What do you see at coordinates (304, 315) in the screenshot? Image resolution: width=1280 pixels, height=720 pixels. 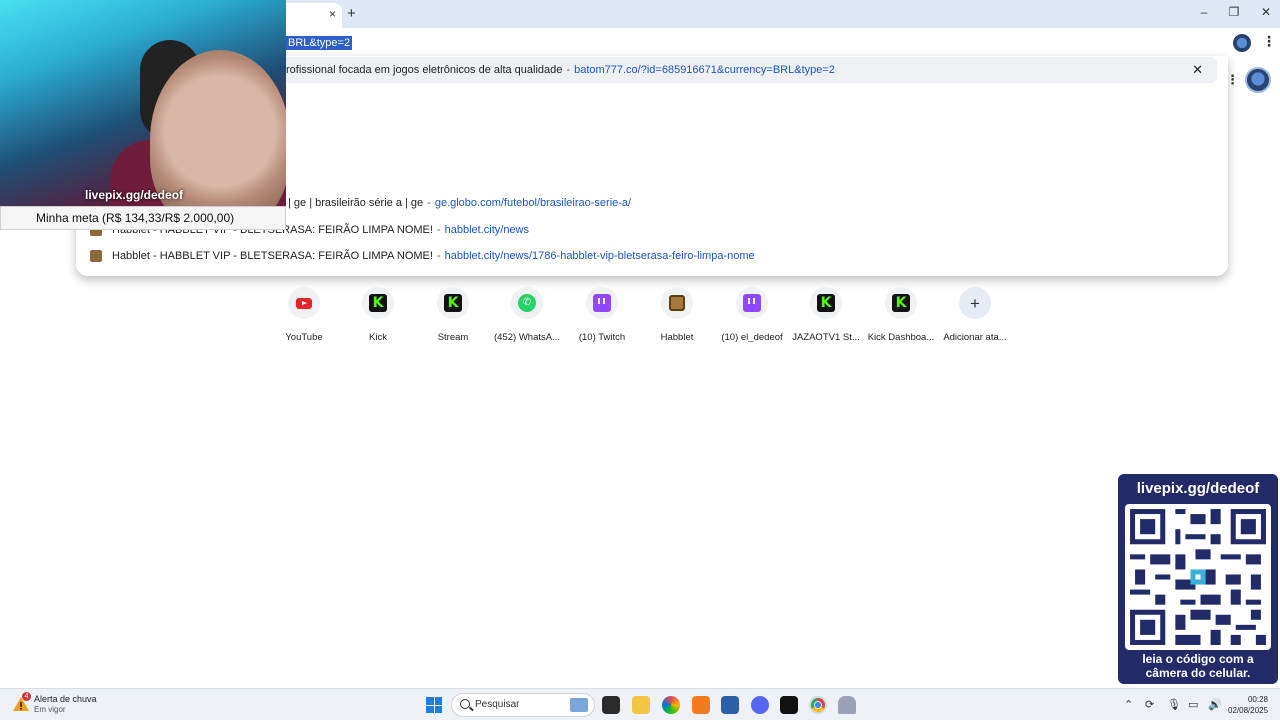 I see `shortcut-youtube: YouTube` at bounding box center [304, 315].